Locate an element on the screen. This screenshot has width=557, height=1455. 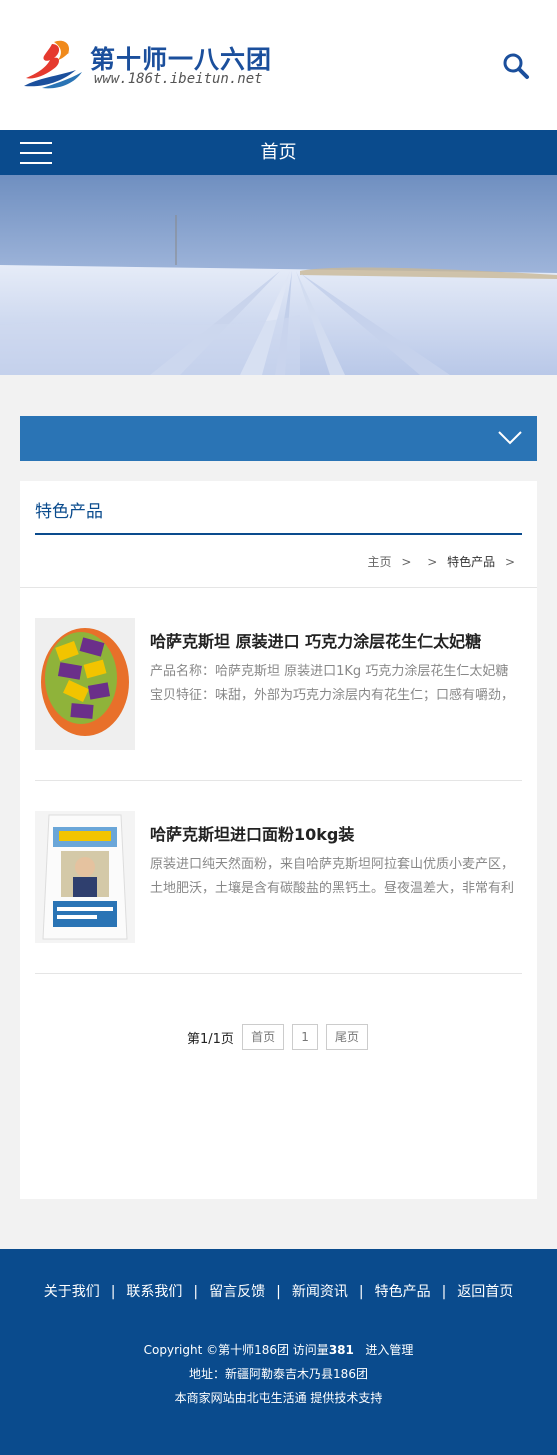
footer-nav: 关于我们 | 联系我们 | 留言反馈 | 新闻资讯 | 特色产品 | 返回首页 is located at coordinates (278, 1291).